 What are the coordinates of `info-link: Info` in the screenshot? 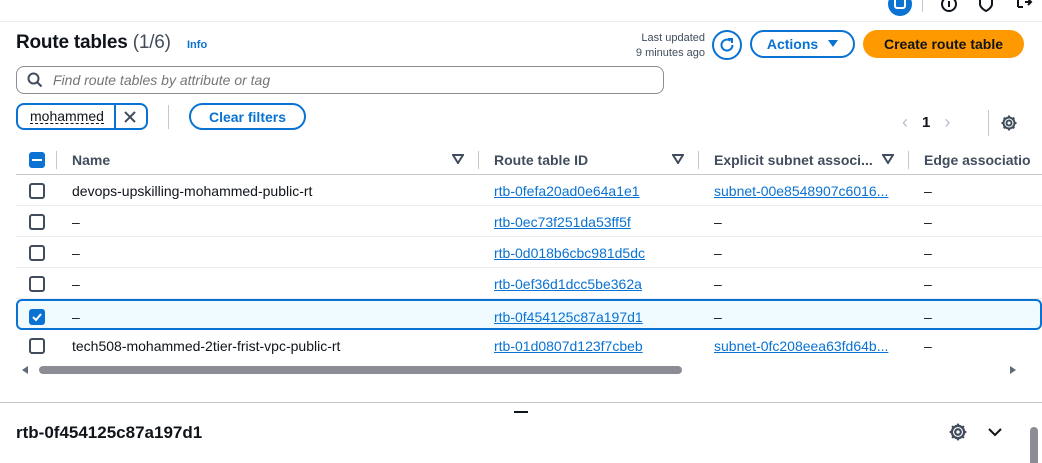 It's located at (197, 45).